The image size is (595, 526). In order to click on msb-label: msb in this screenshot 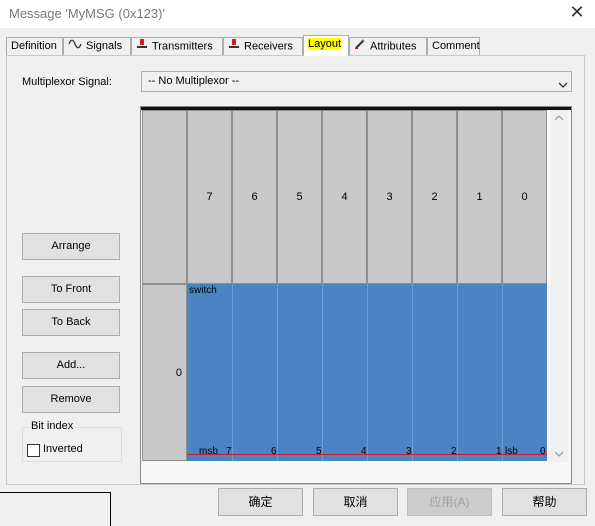, I will do `click(208, 451)`.